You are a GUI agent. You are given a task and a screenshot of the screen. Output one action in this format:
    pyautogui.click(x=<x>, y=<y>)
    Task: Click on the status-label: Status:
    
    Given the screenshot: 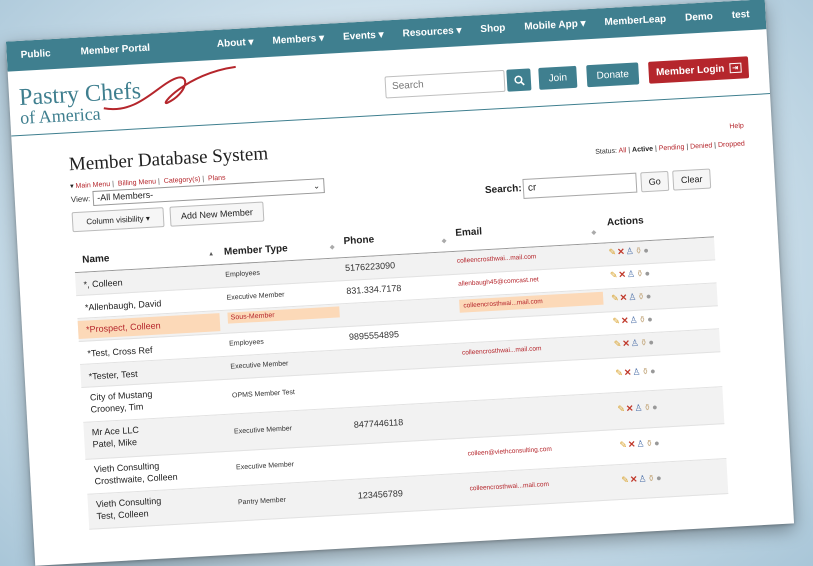 What is the action you would take?
    pyautogui.click(x=606, y=151)
    